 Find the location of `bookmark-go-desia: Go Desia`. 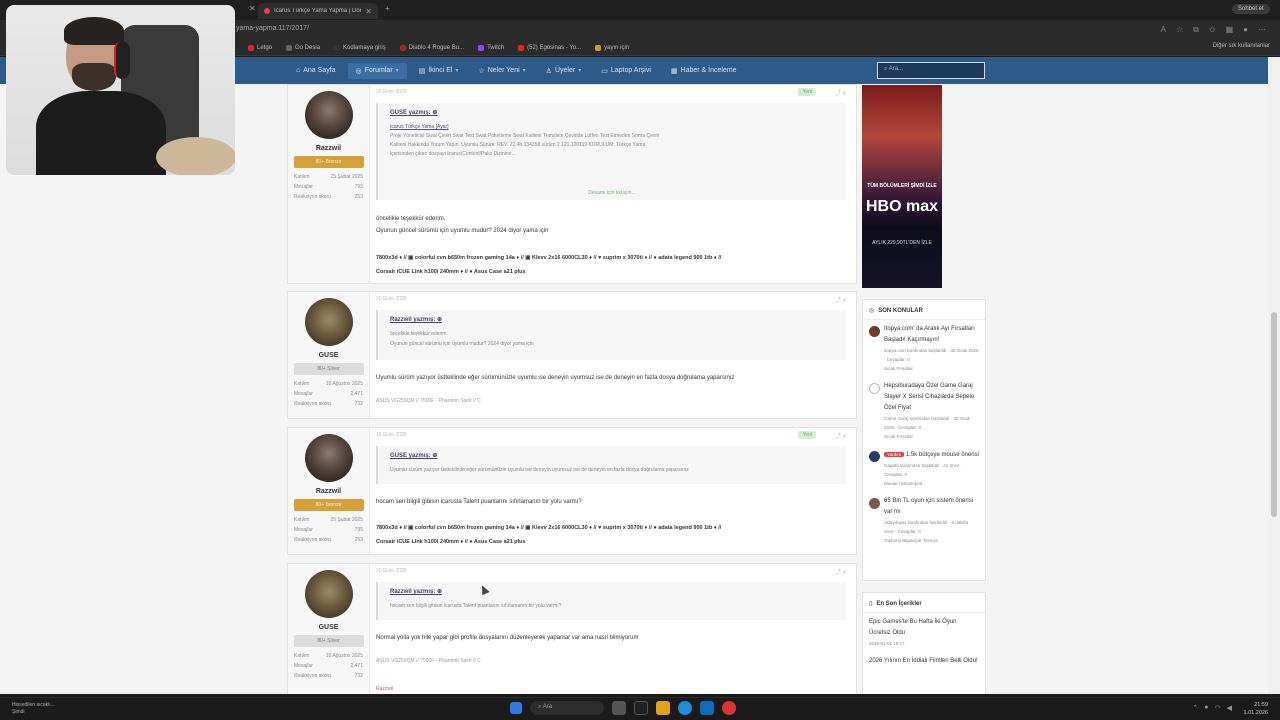

bookmark-go-desia: Go Desia is located at coordinates (303, 47).